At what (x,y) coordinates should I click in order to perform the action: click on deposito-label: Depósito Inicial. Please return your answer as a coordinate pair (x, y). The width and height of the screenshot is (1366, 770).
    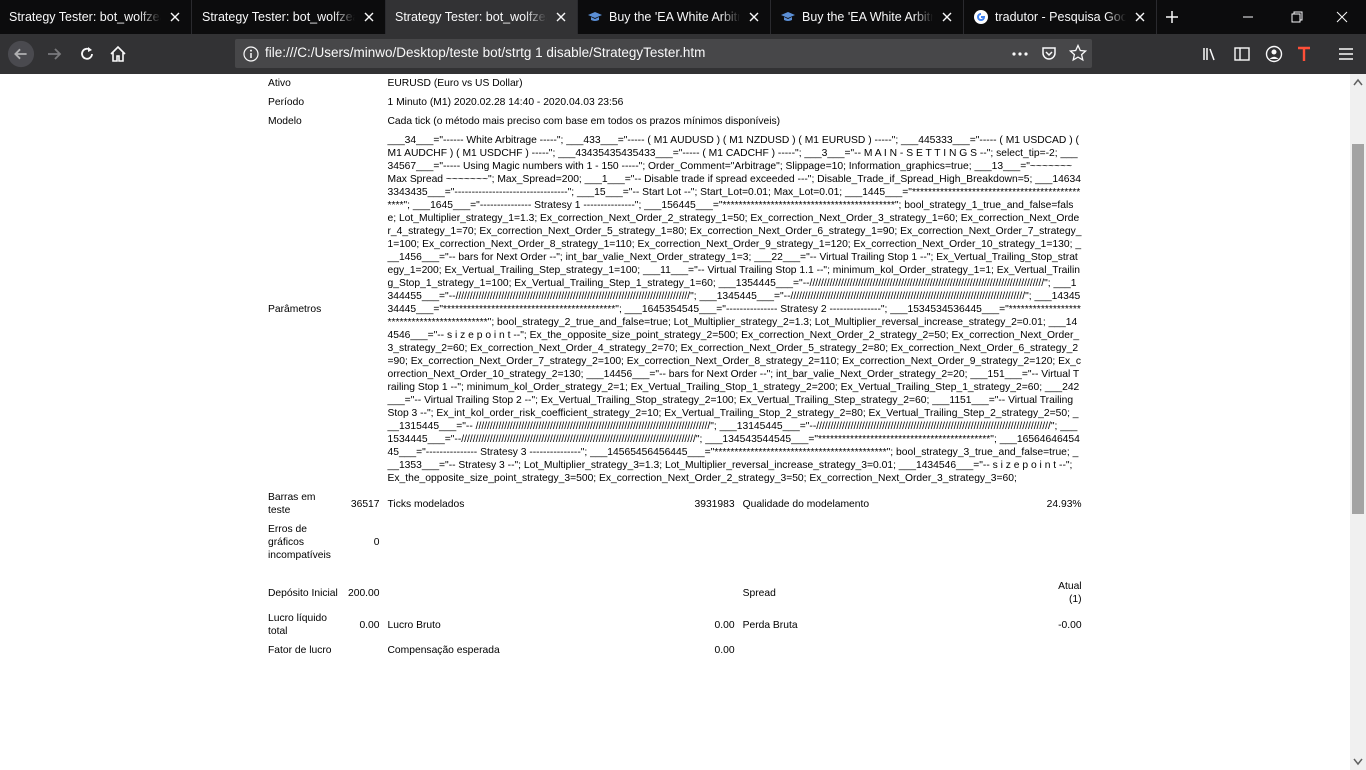
    Looking at the image, I should click on (303, 593).